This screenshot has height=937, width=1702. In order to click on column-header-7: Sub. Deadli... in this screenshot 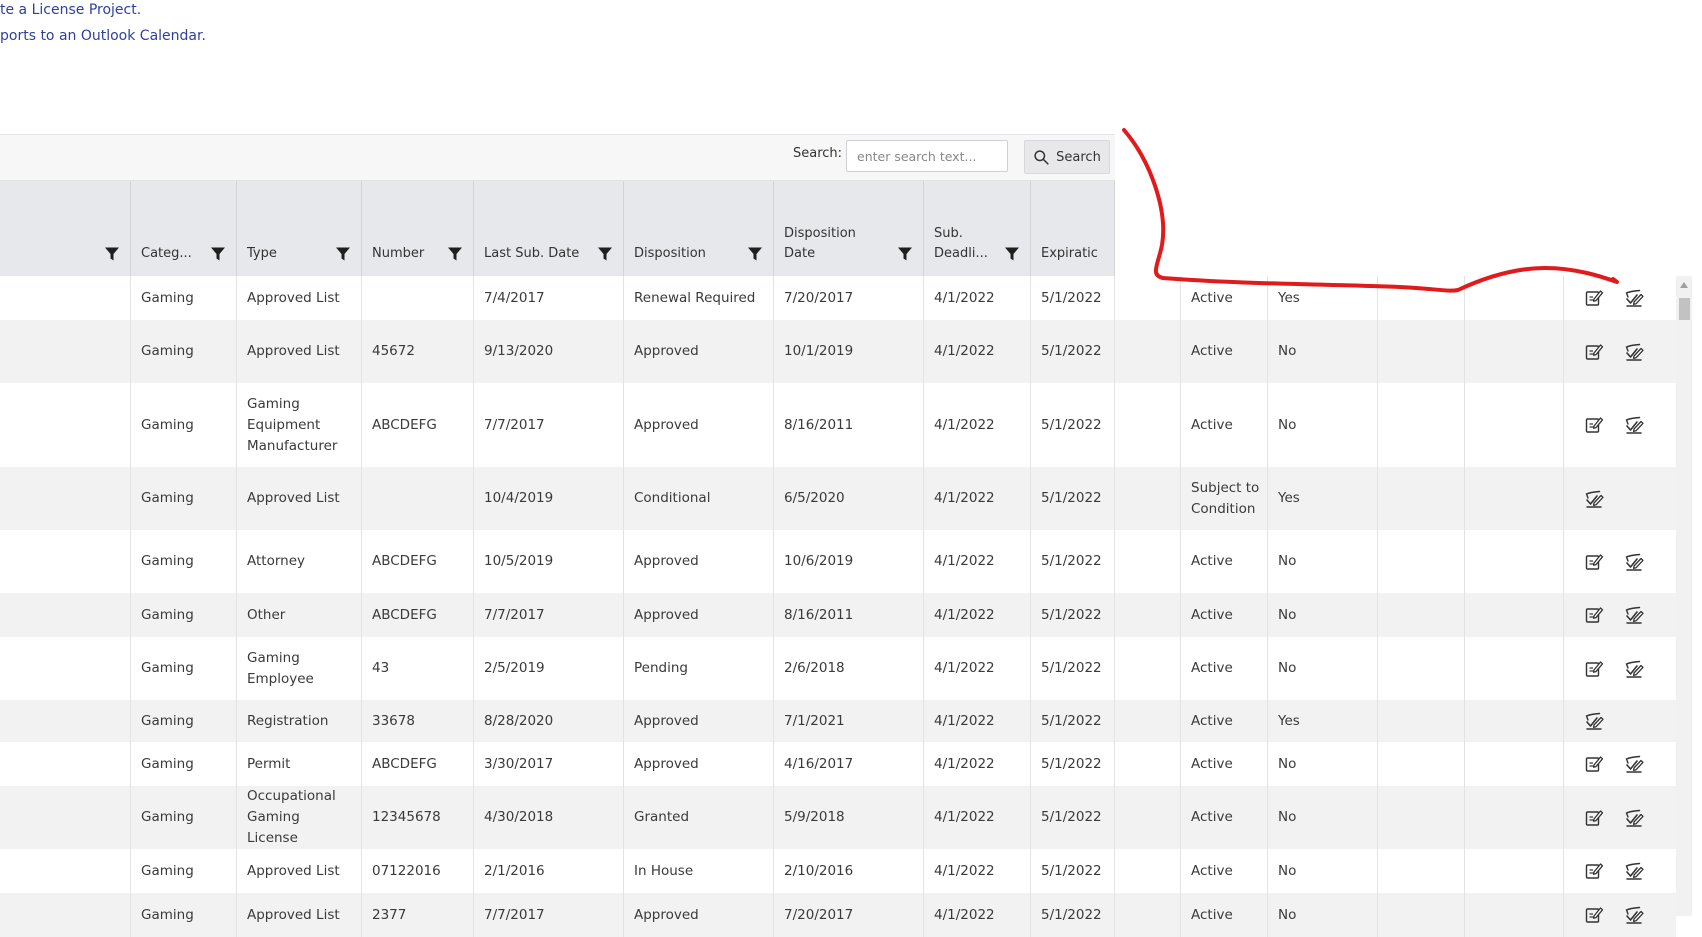, I will do `click(977, 228)`.